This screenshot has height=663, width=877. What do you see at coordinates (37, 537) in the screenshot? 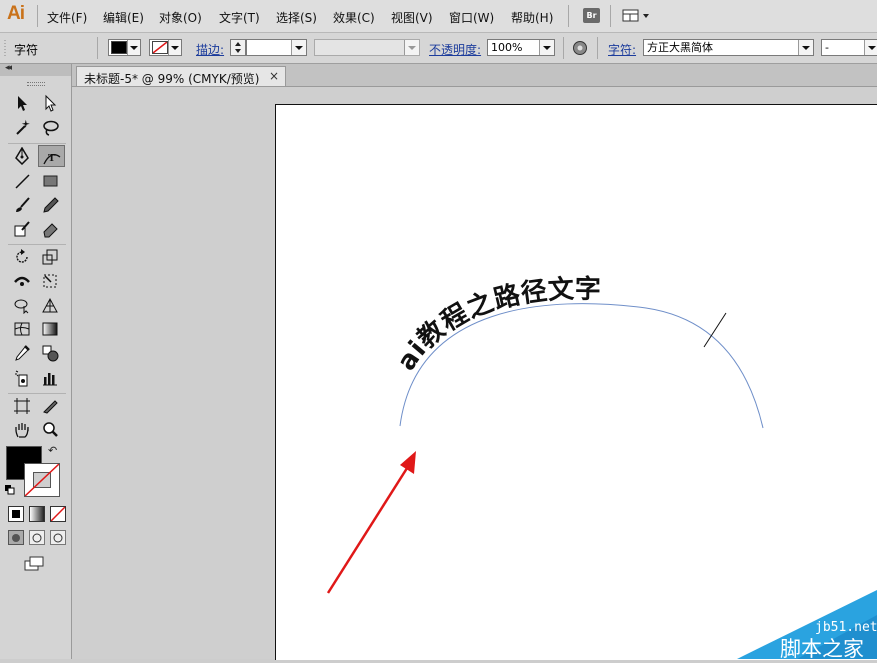
I see `draw-behind-button` at bounding box center [37, 537].